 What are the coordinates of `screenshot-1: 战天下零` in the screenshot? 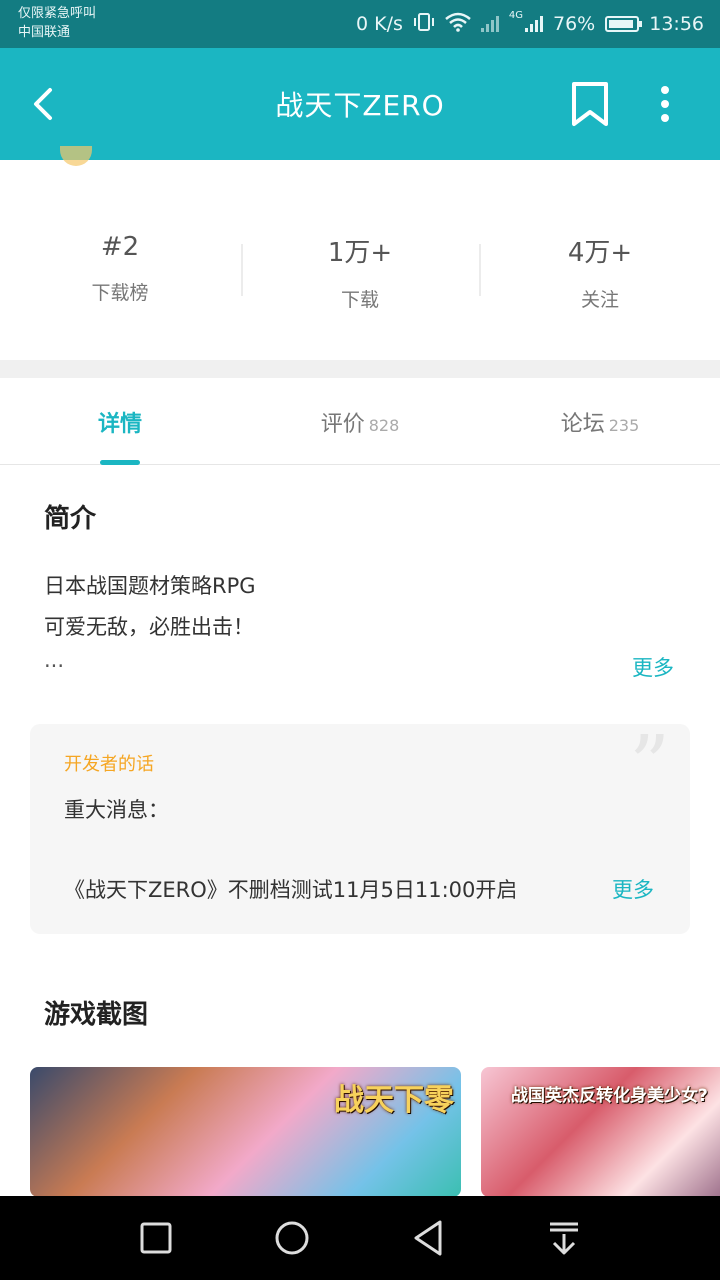 It's located at (245, 1132).